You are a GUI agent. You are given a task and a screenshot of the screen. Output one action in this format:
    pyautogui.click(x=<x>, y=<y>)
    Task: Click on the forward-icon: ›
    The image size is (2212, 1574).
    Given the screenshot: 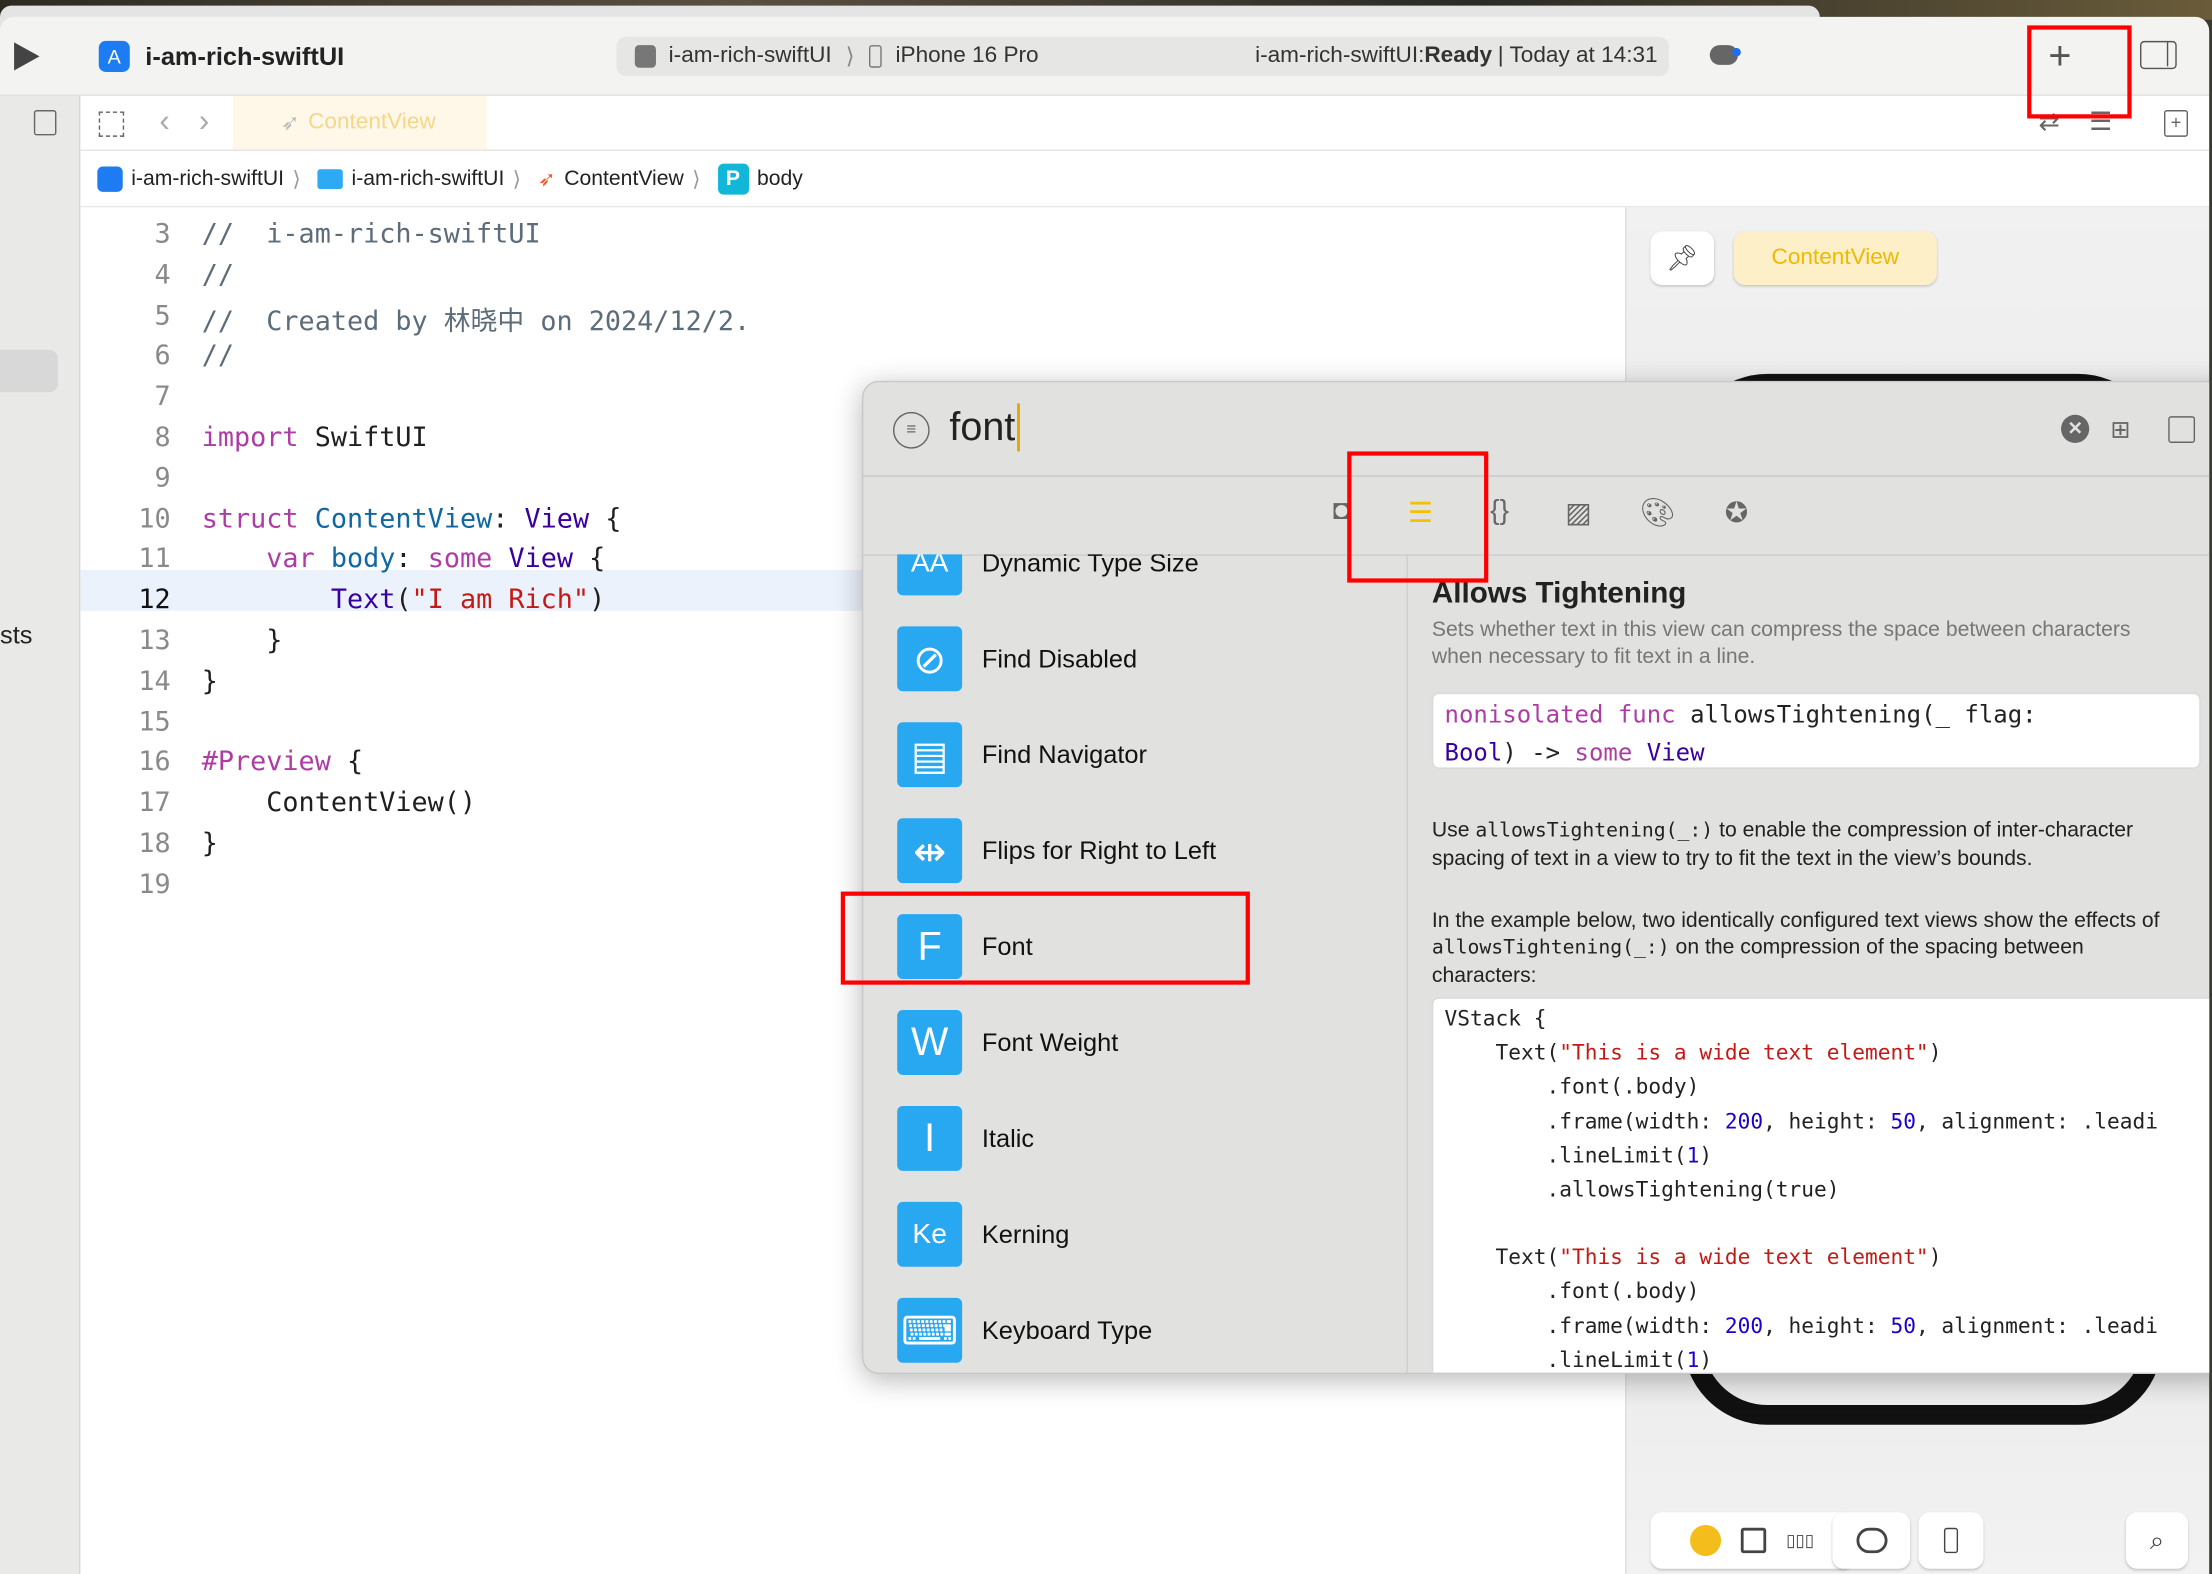 What is the action you would take?
    pyautogui.click(x=204, y=121)
    